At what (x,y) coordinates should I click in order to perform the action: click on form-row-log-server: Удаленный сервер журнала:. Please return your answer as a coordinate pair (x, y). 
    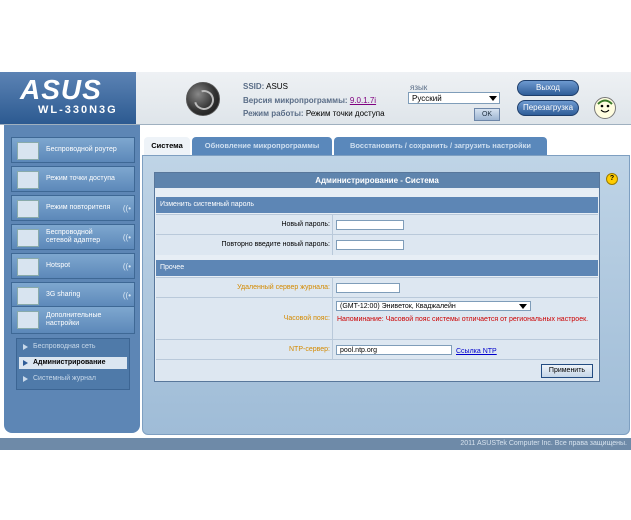
    Looking at the image, I should click on (377, 287).